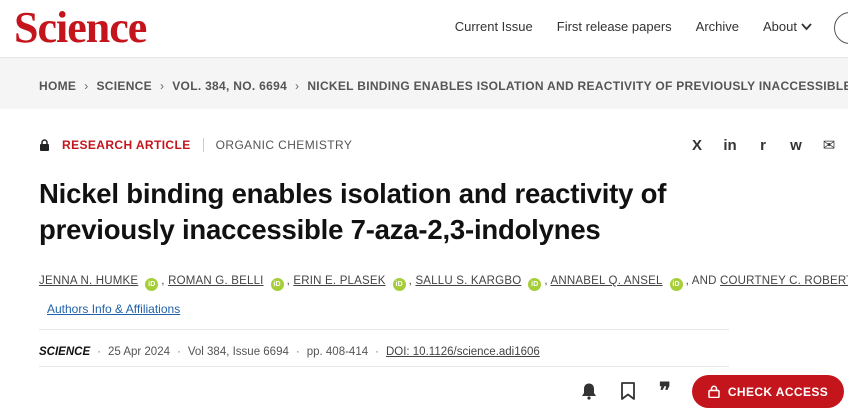  Describe the element at coordinates (126, 145) in the screenshot. I see `article-type: RESEARCH ARTICLE` at that location.